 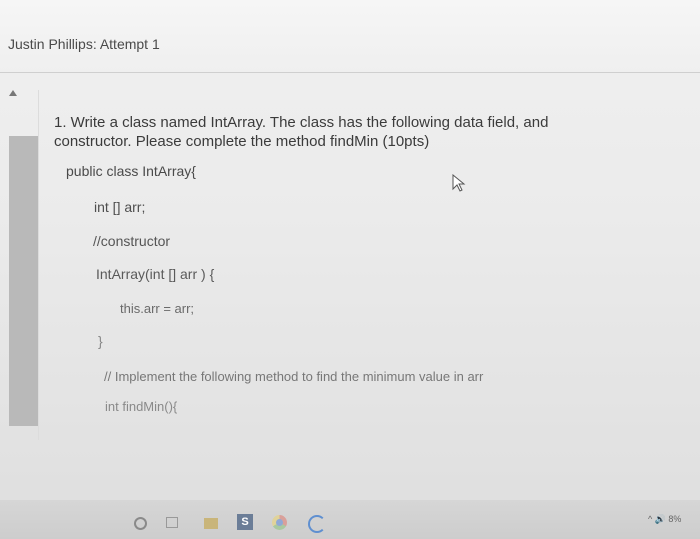 I want to click on code-line-field: int [] arr;, so click(x=120, y=207).